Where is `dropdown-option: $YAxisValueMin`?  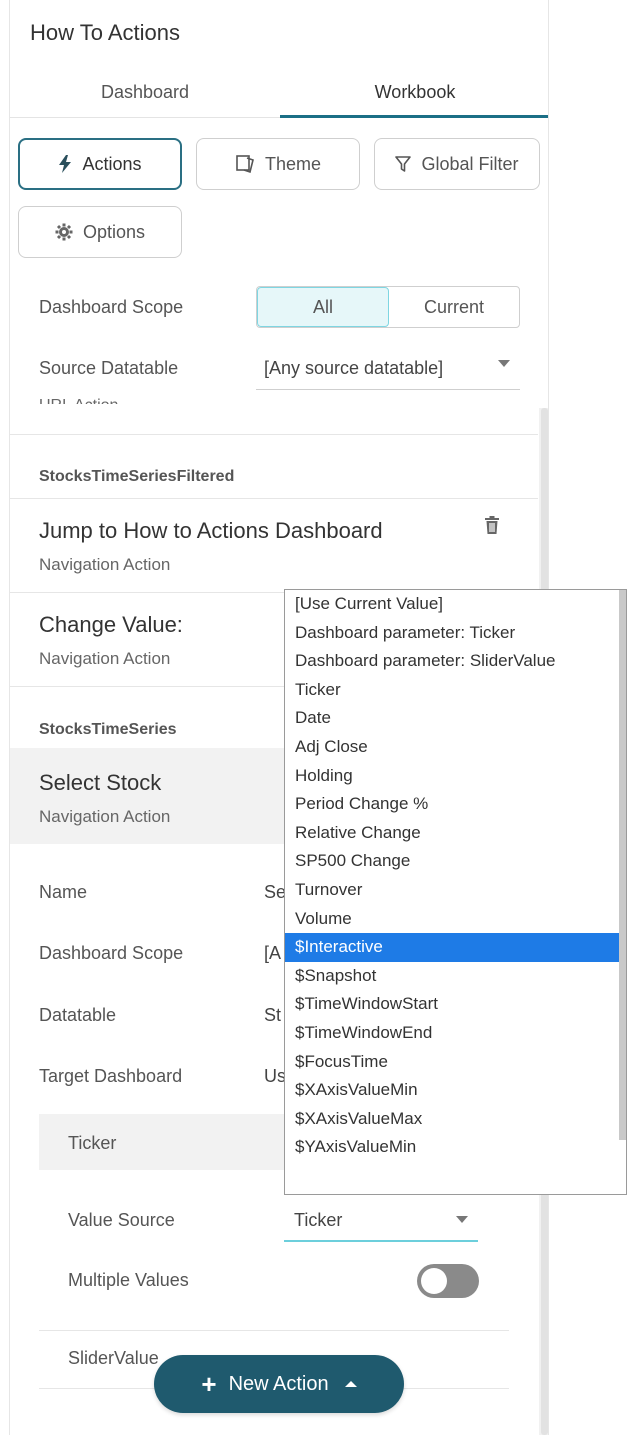 dropdown-option: $YAxisValueMin is located at coordinates (455, 1147).